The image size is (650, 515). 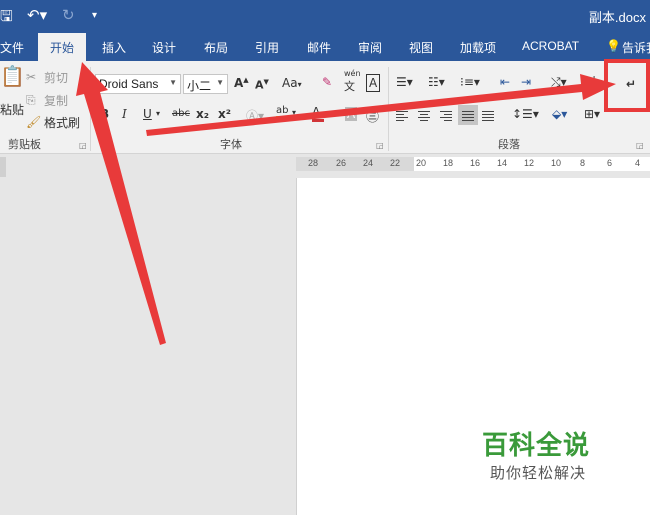 I want to click on annotation-arrow-right, so click(x=381, y=105).